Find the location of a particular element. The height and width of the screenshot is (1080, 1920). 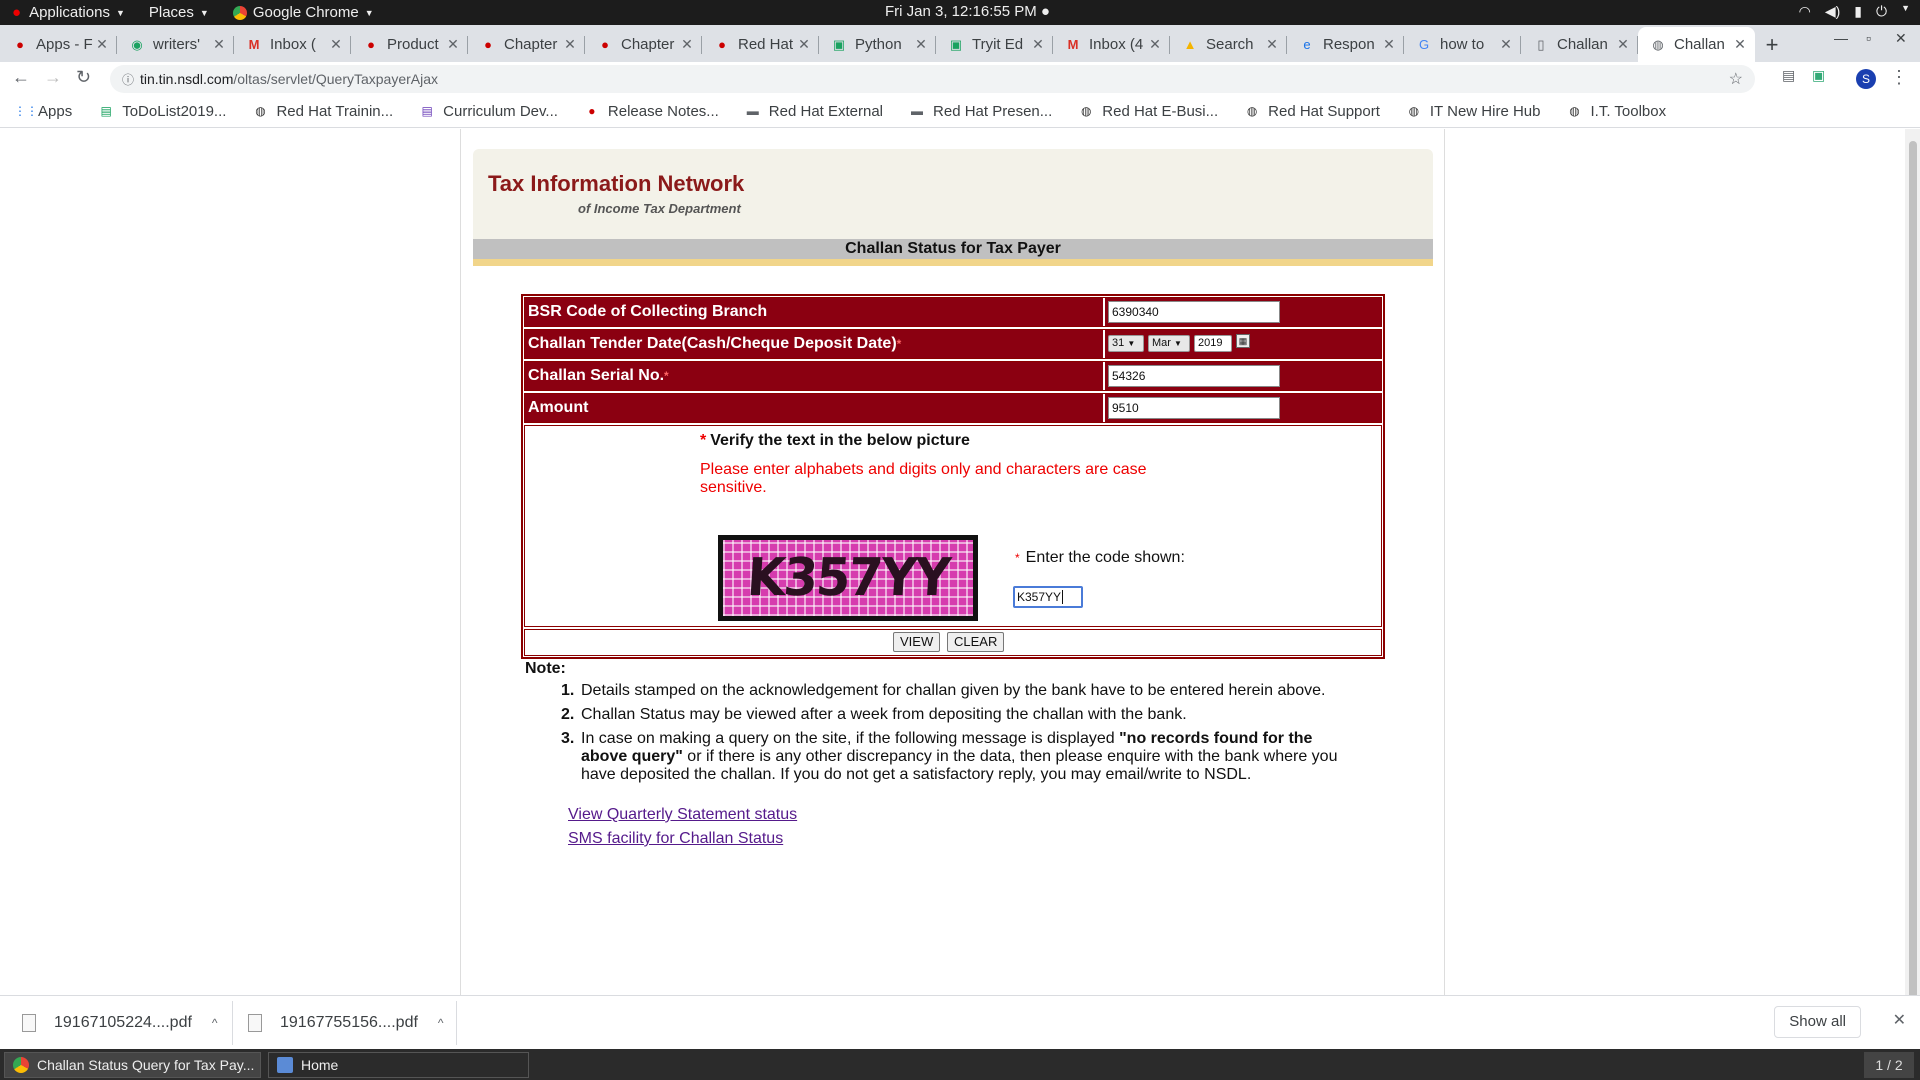

tab-2: ◉ writers' ✕ is located at coordinates (175, 44).